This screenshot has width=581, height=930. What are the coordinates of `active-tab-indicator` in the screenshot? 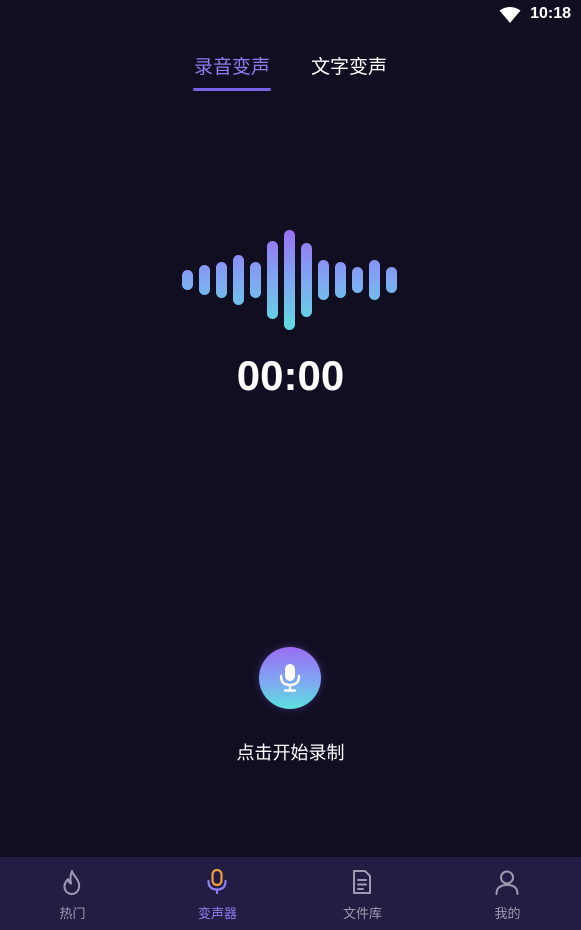 It's located at (232, 89).